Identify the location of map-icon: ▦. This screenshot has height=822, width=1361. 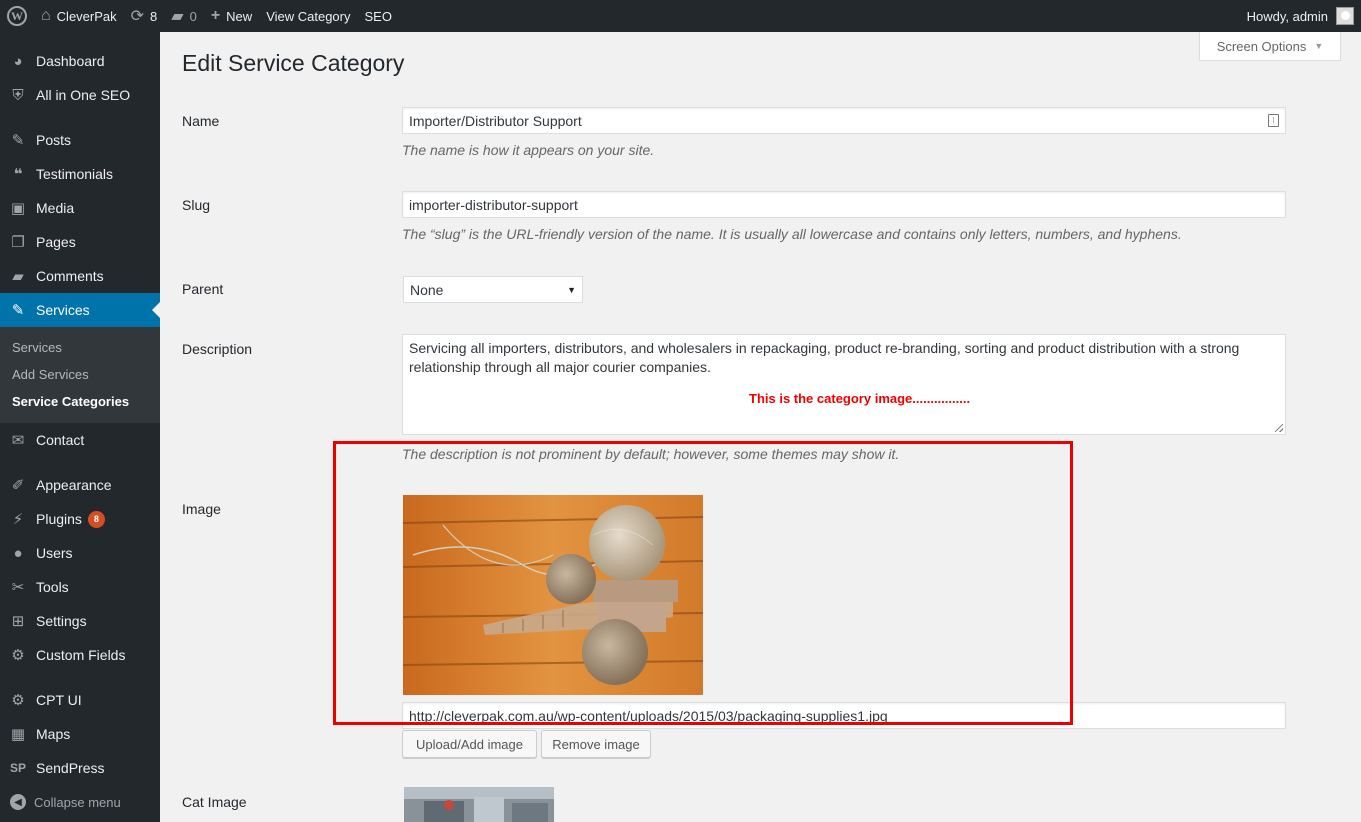
(18, 734).